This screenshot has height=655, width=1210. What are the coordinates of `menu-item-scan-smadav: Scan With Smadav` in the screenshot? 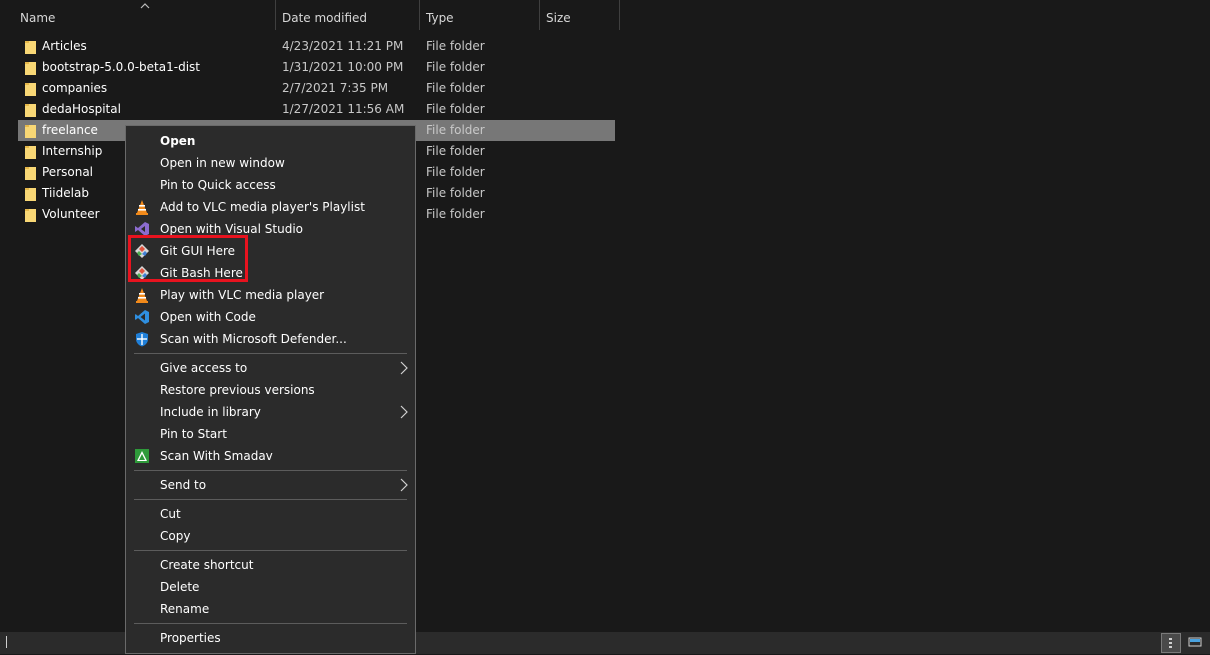 It's located at (270, 456).